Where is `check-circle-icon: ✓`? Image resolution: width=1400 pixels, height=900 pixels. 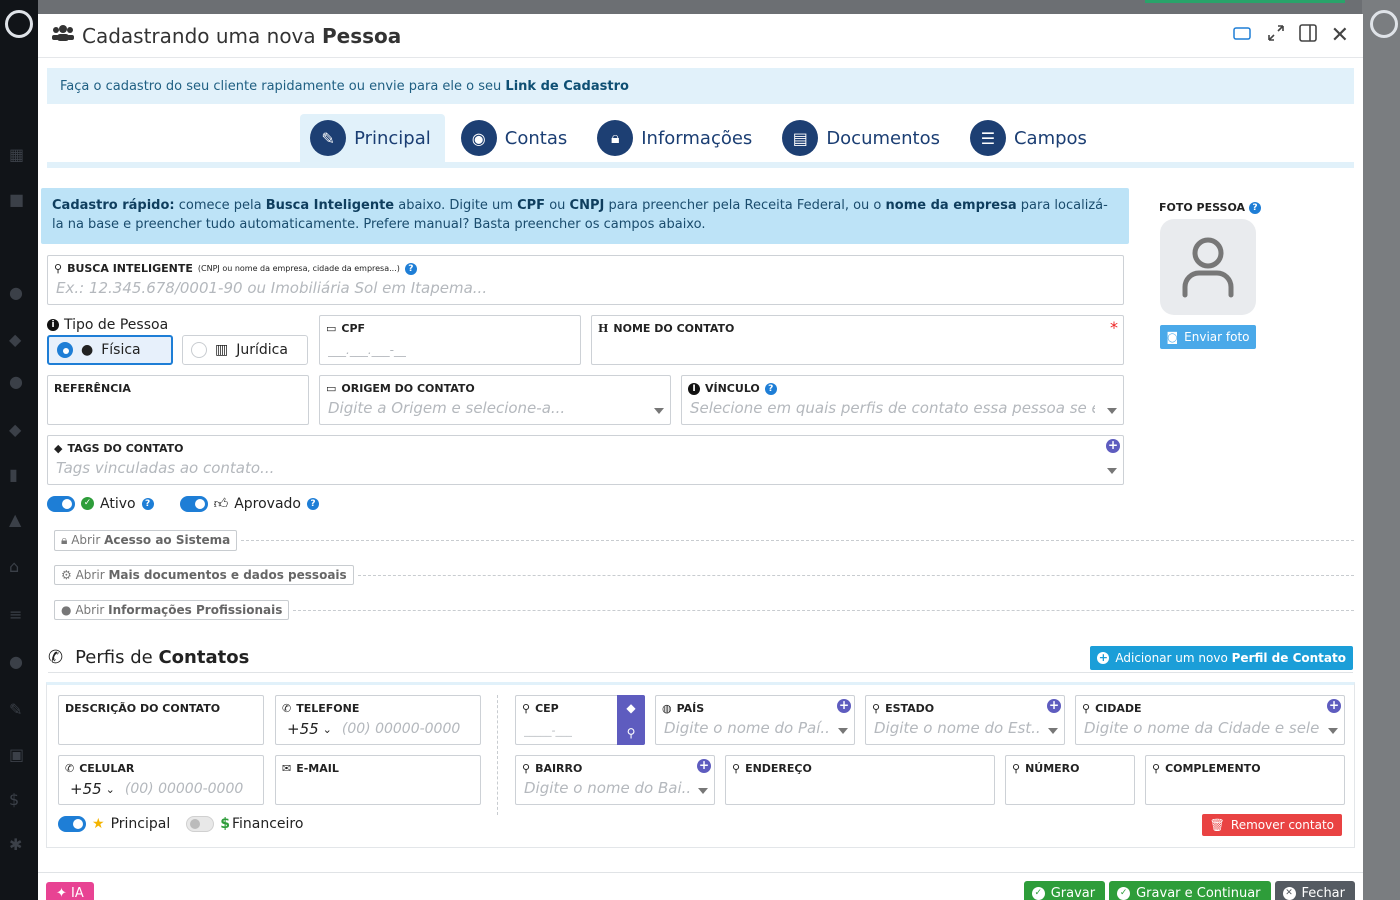 check-circle-icon: ✓ is located at coordinates (1038, 893).